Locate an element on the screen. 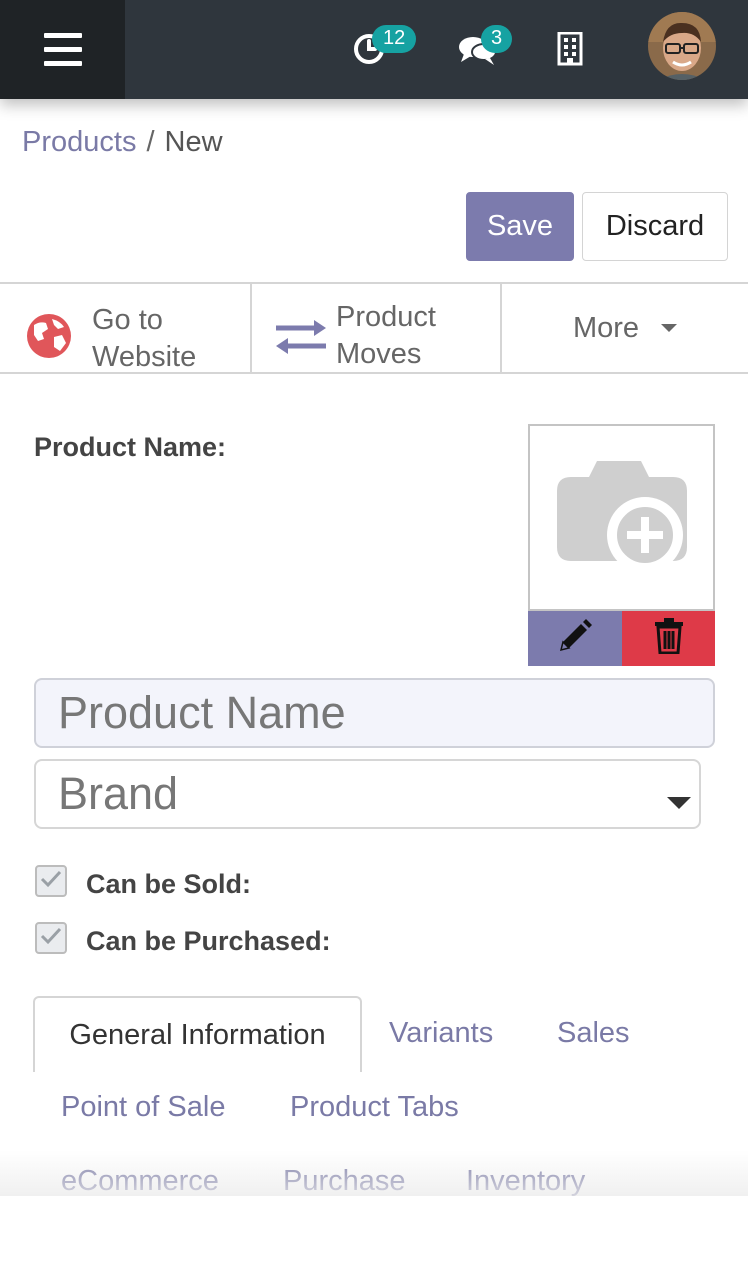  user-avatar is located at coordinates (682, 46).